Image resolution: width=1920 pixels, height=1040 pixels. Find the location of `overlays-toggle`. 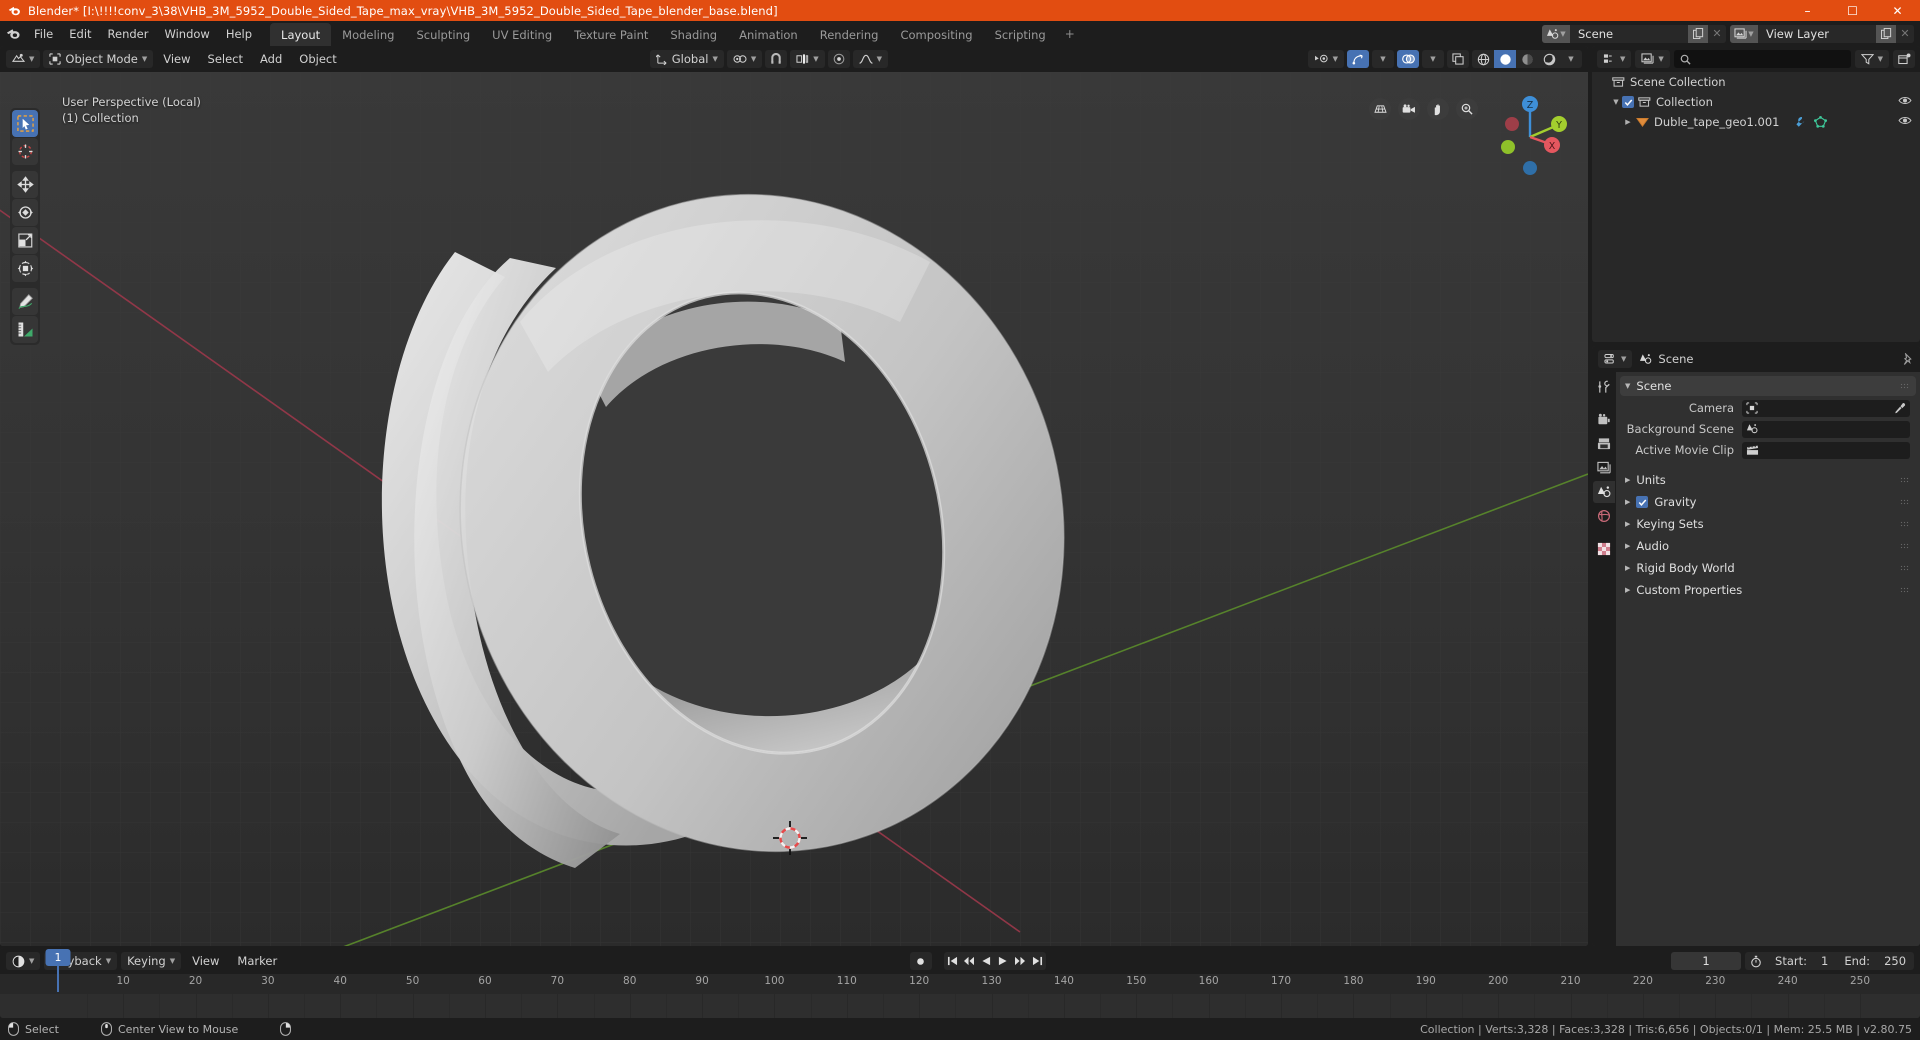

overlays-toggle is located at coordinates (1408, 59).